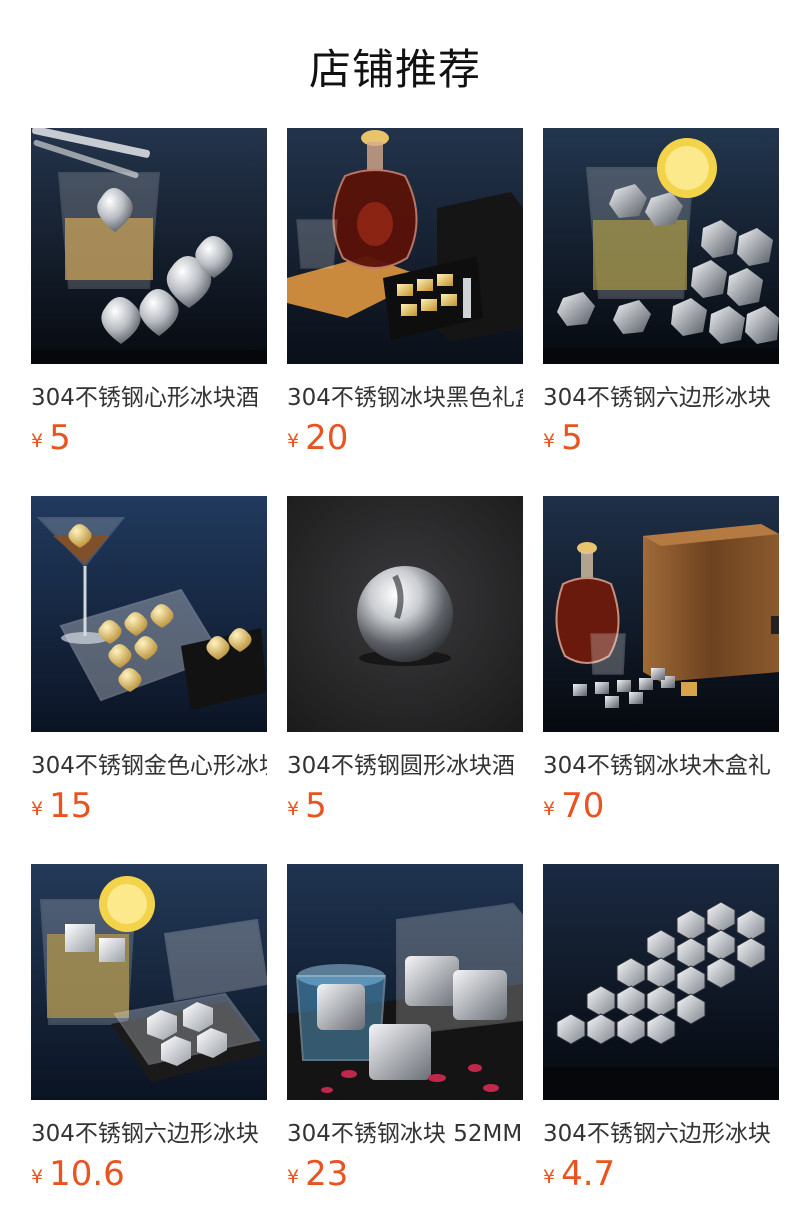  Describe the element at coordinates (145, 398) in the screenshot. I see `product-name: 304不锈钢心形冰块酒` at that location.